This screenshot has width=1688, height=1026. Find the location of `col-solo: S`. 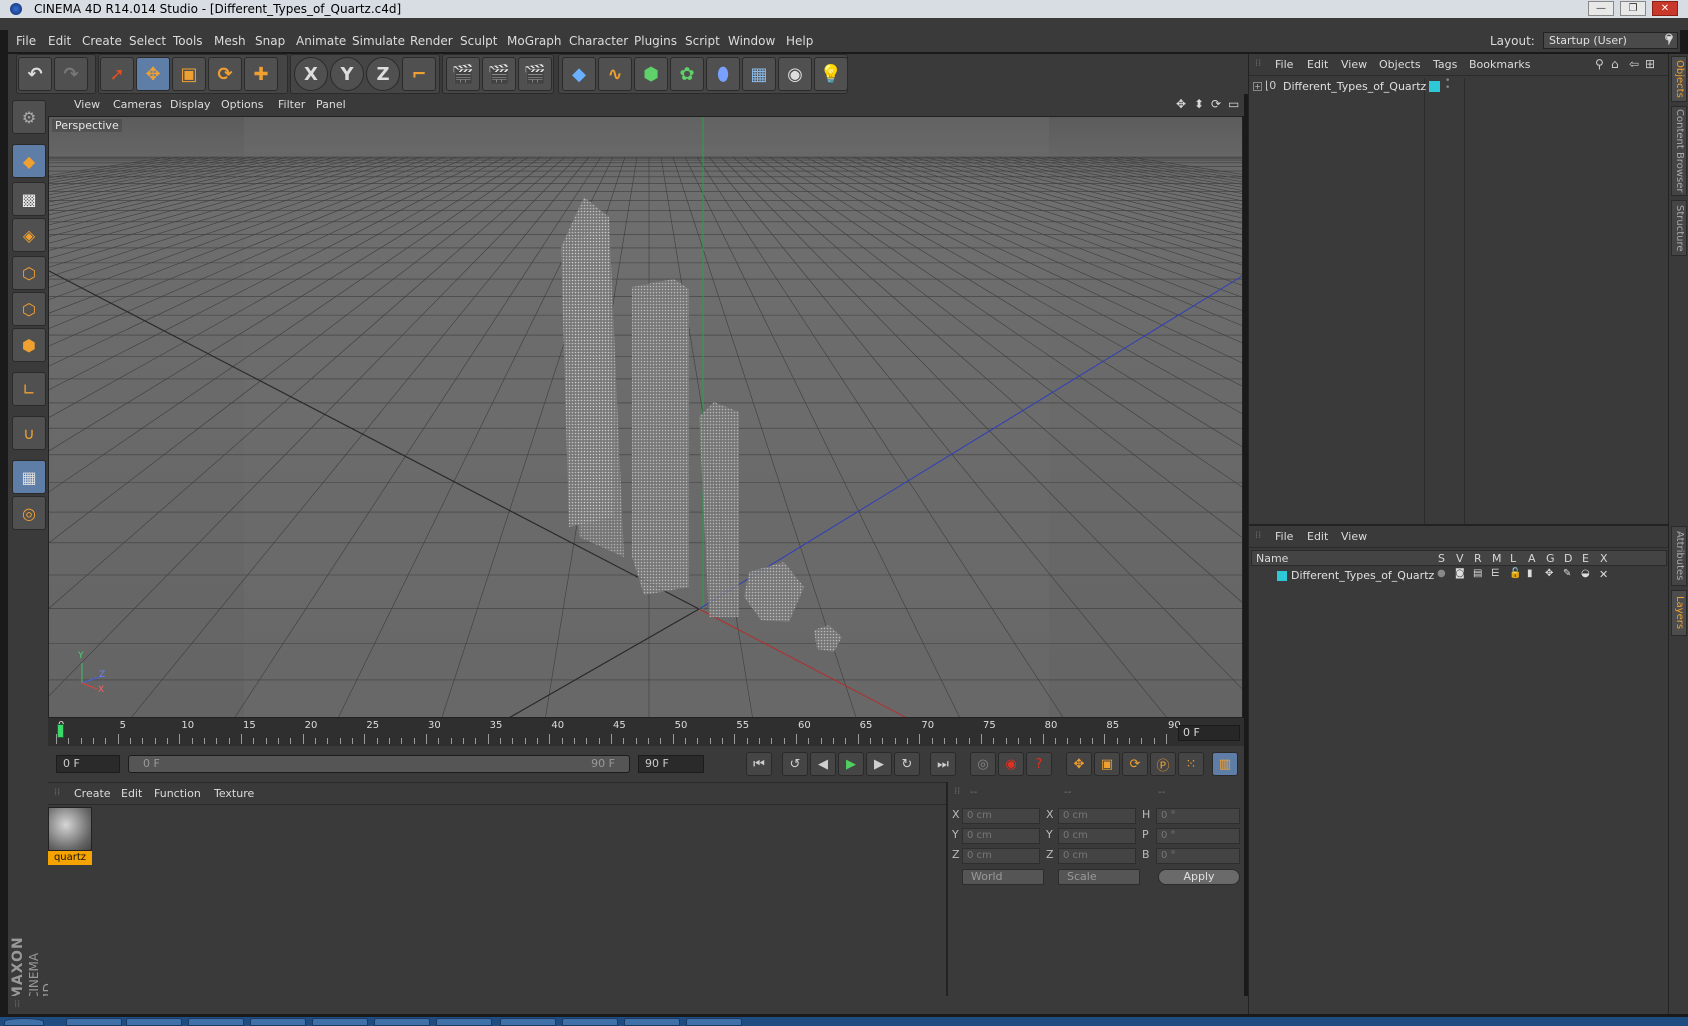

col-solo: S is located at coordinates (1441, 558).